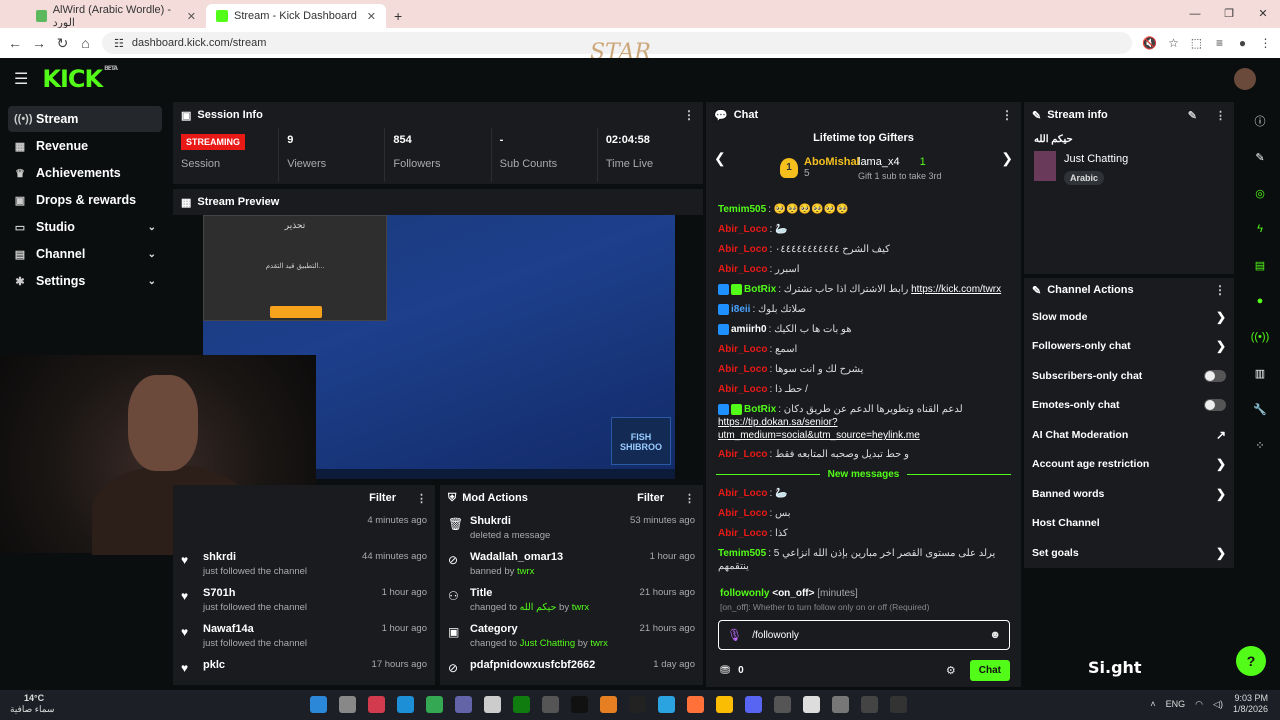  I want to click on wifi-icon: ◠, so click(1199, 704).